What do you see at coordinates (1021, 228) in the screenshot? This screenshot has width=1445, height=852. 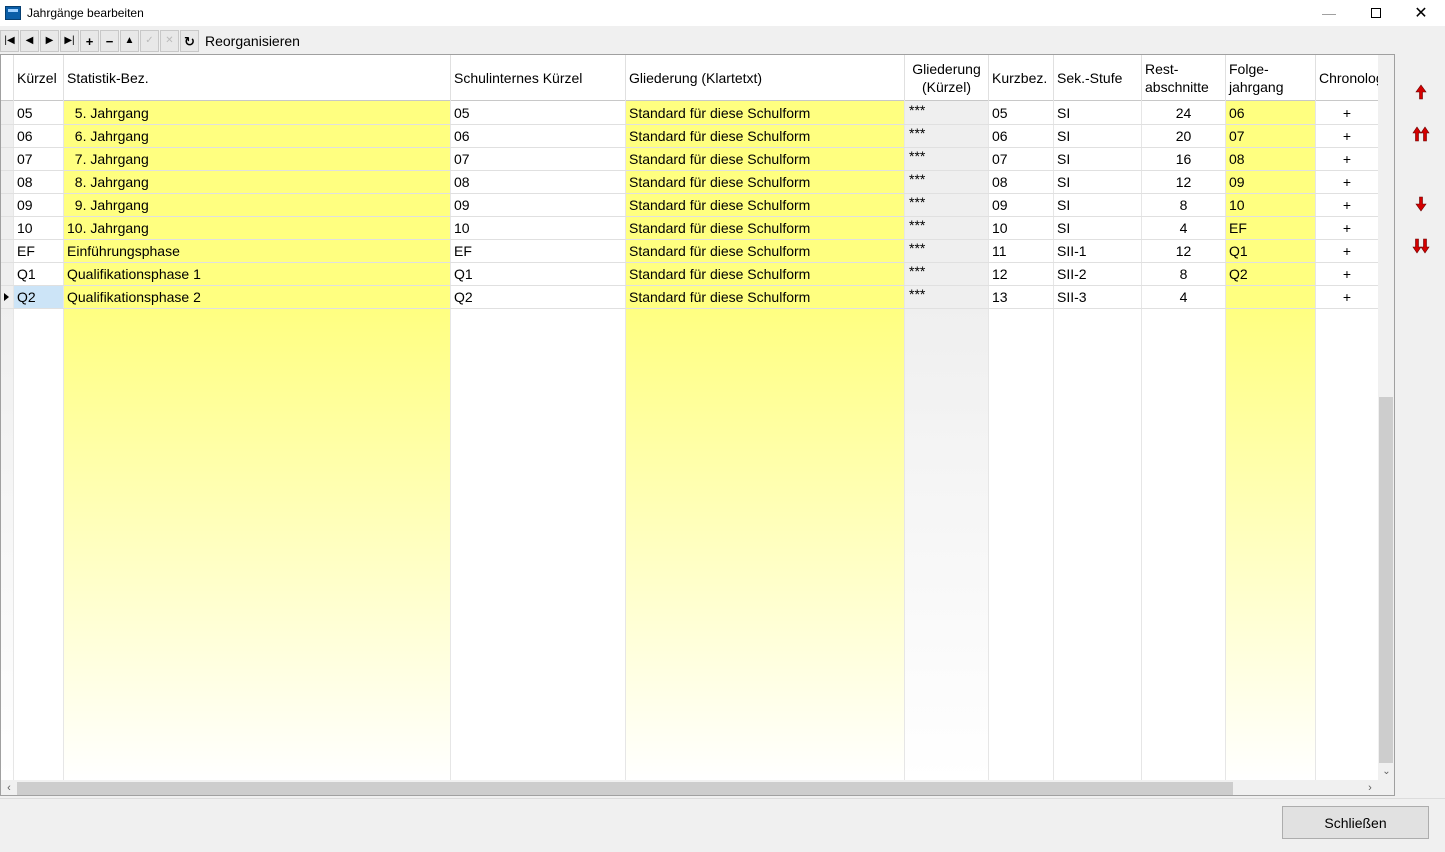 I see `cell-kurzbez: 10` at bounding box center [1021, 228].